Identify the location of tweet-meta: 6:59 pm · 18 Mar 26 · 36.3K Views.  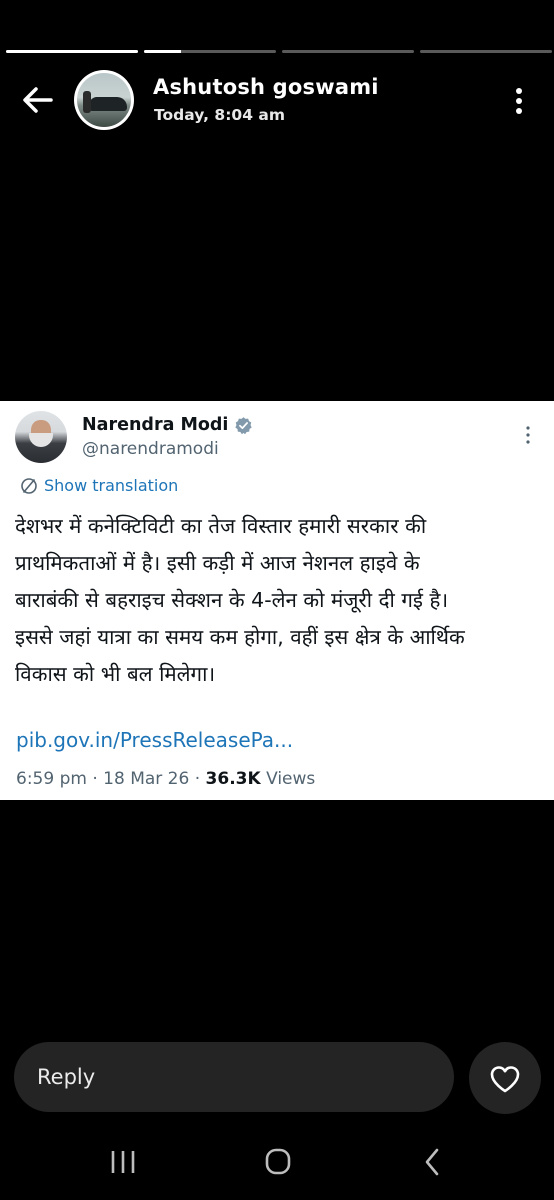
(165, 779).